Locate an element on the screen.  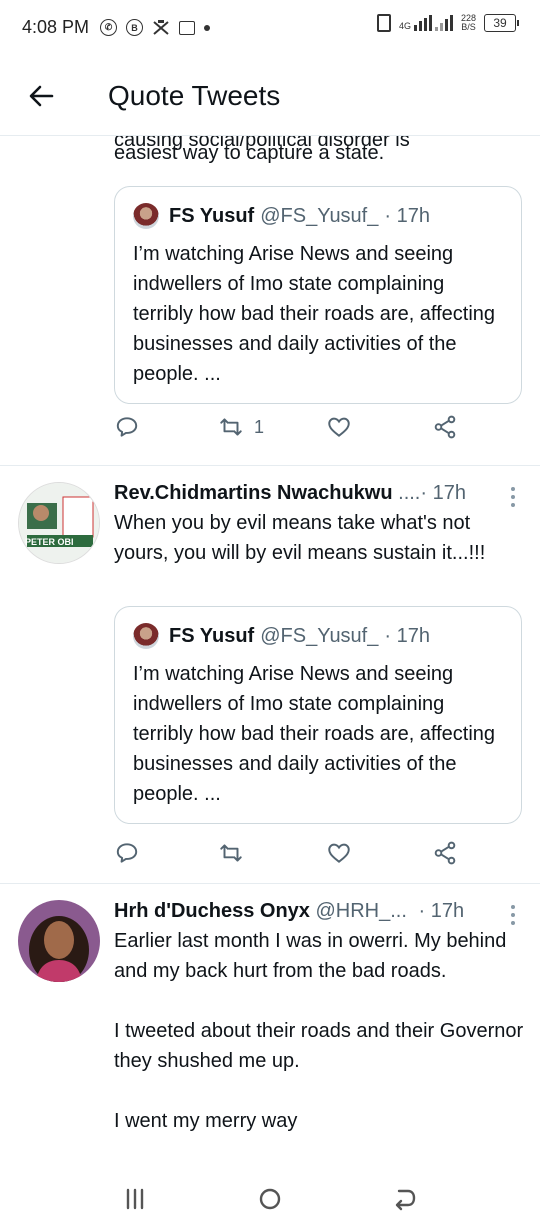
more-notifications-dot is located at coordinates (207, 27).